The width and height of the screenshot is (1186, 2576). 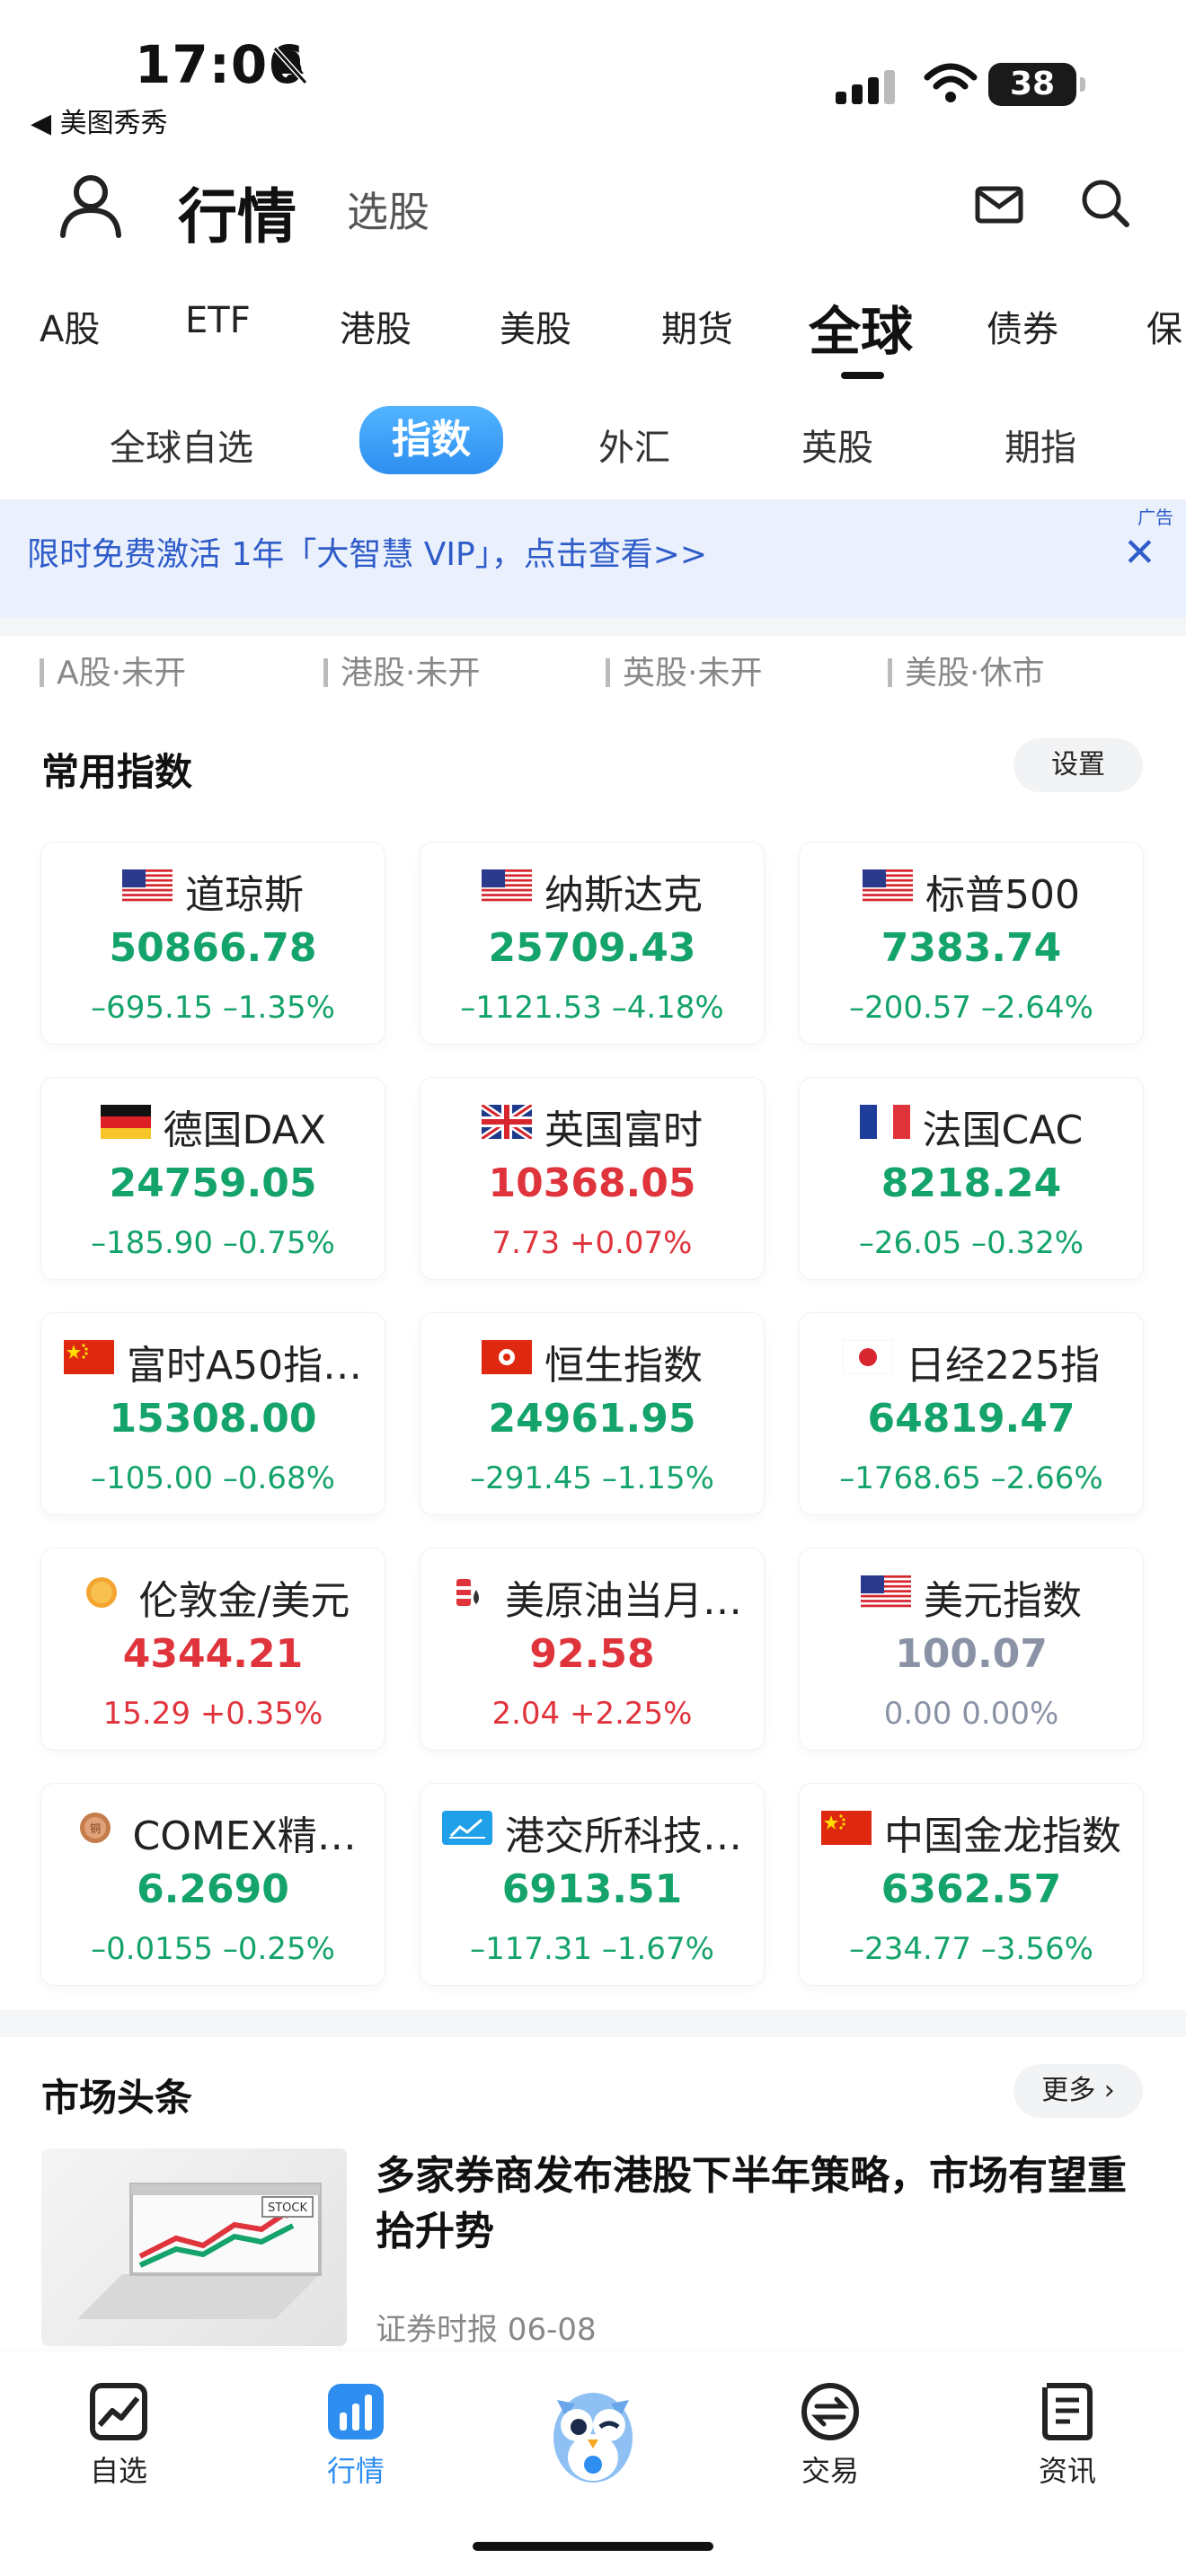 I want to click on index-change: 7.73 +0.07%, so click(x=592, y=1243).